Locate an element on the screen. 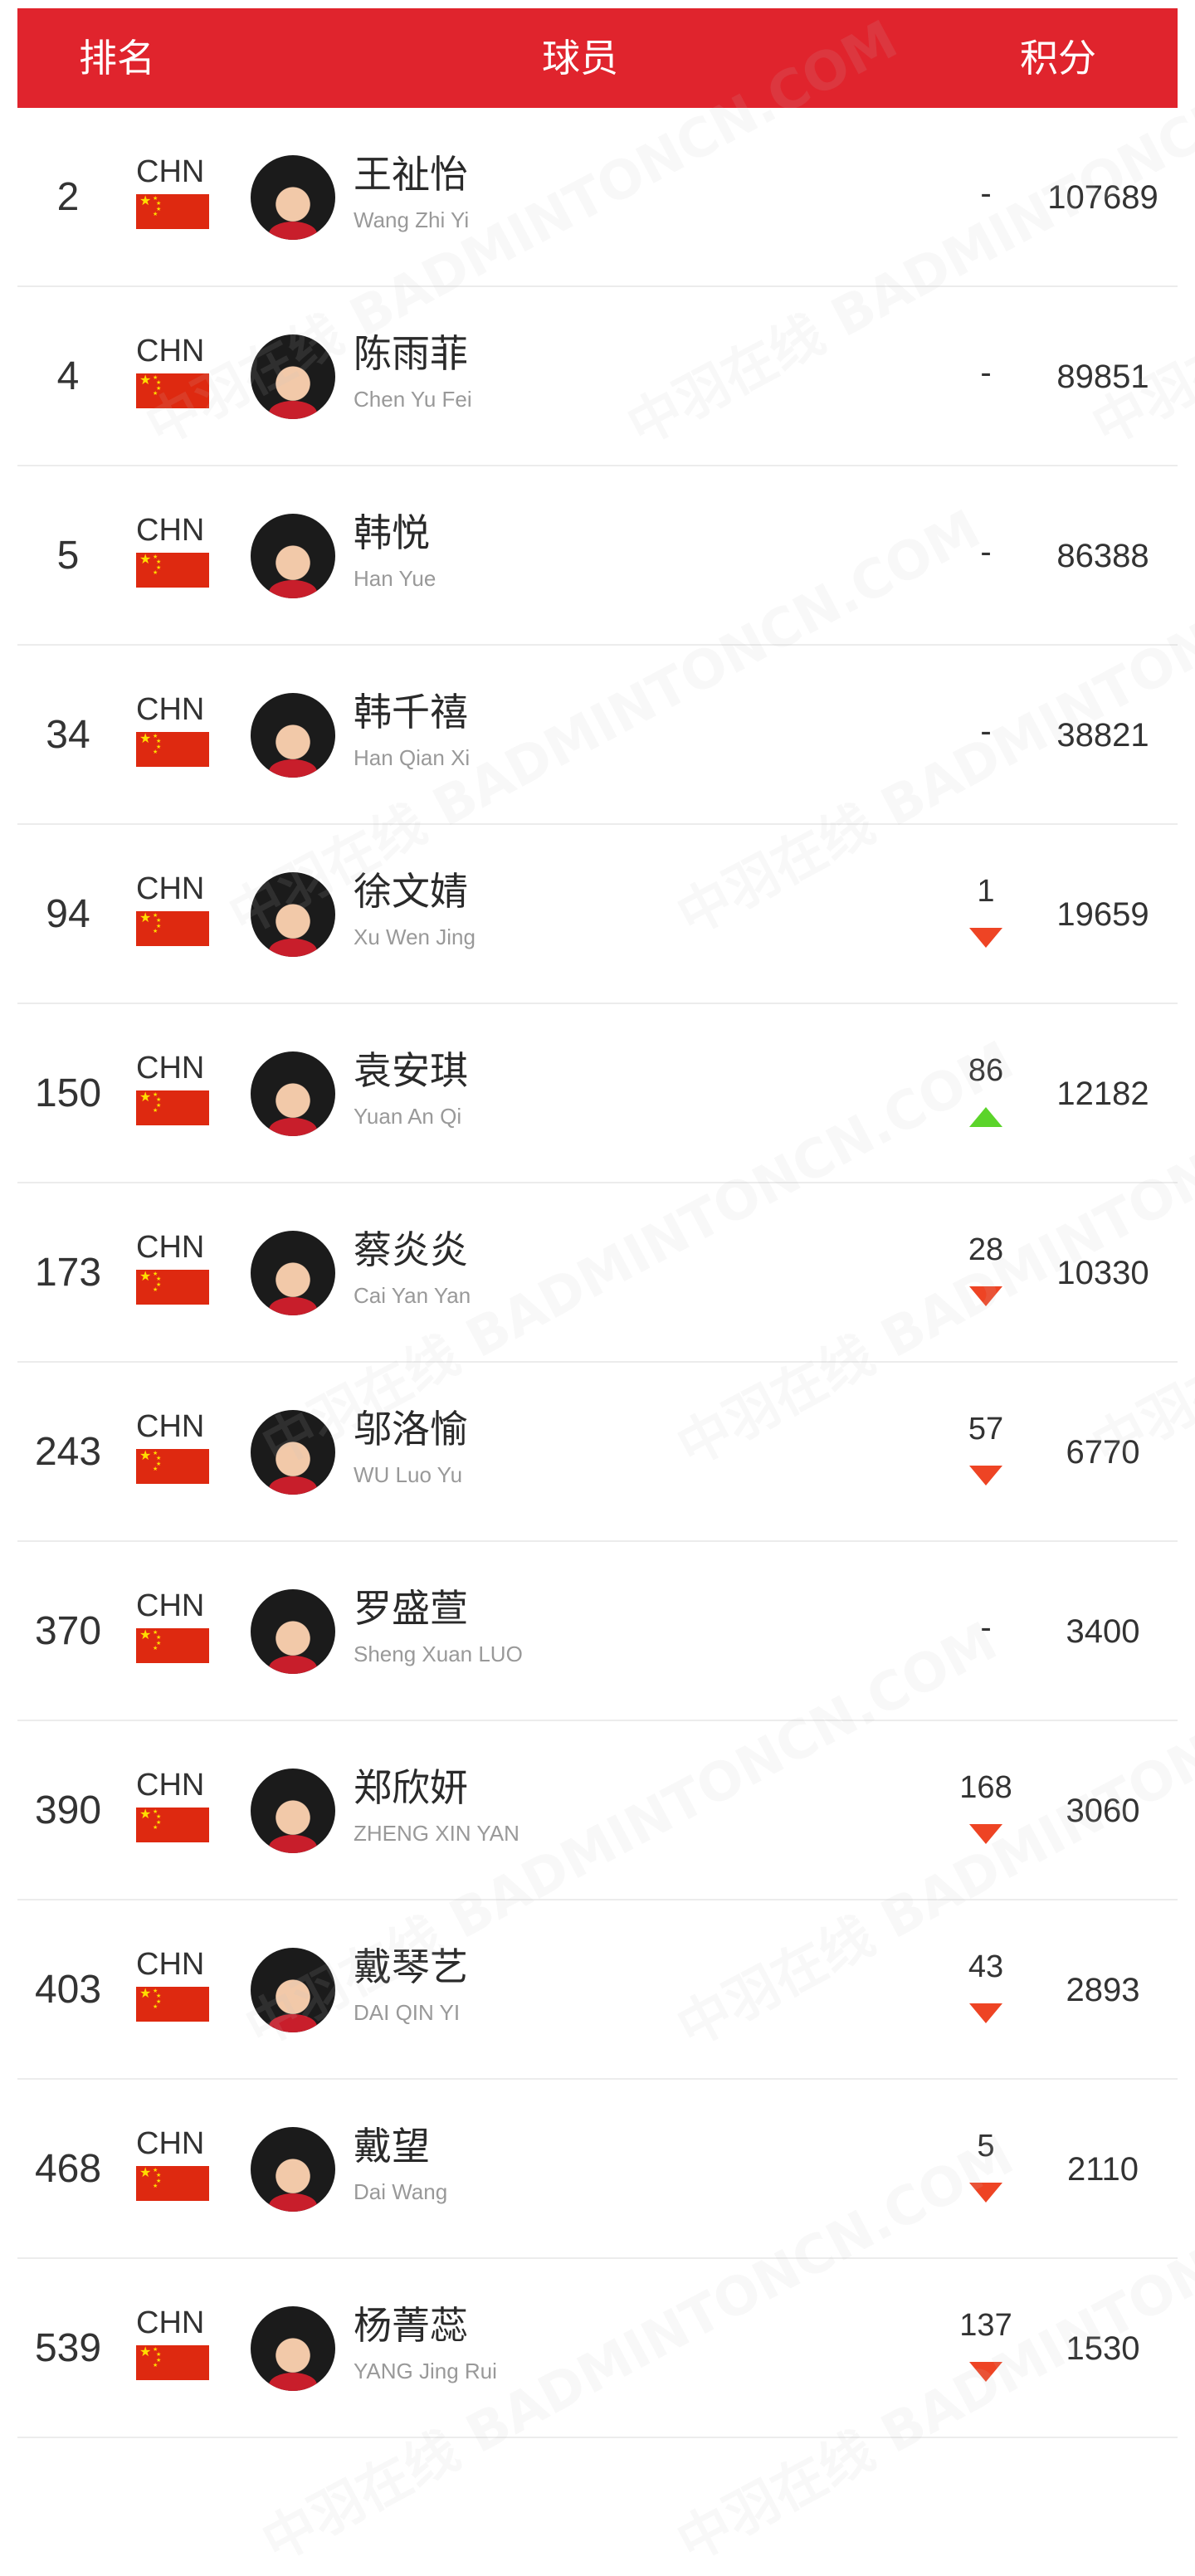 This screenshot has width=1195, height=2576. rank-change-cell: 57 is located at coordinates (986, 1452).